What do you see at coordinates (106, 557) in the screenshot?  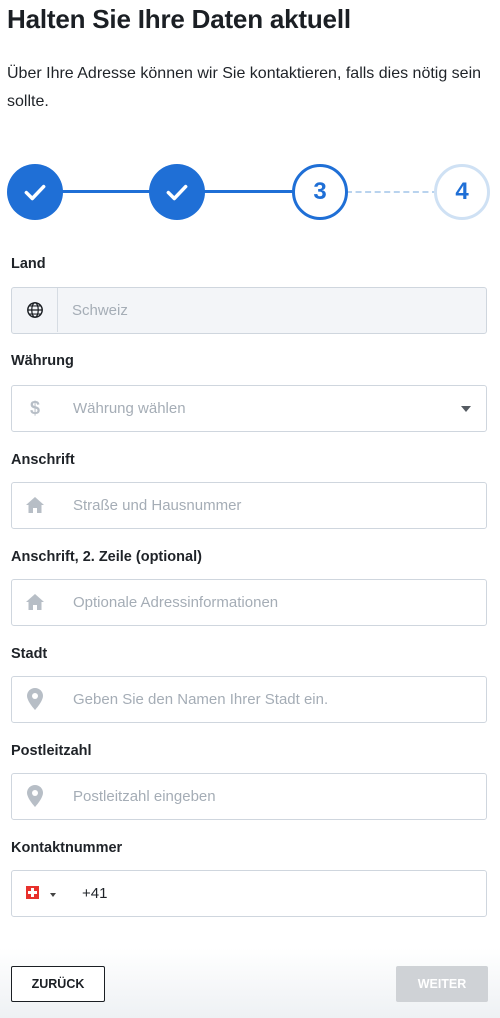 I see `address2-label: Anschrift, 2. Zeile (optional)` at bounding box center [106, 557].